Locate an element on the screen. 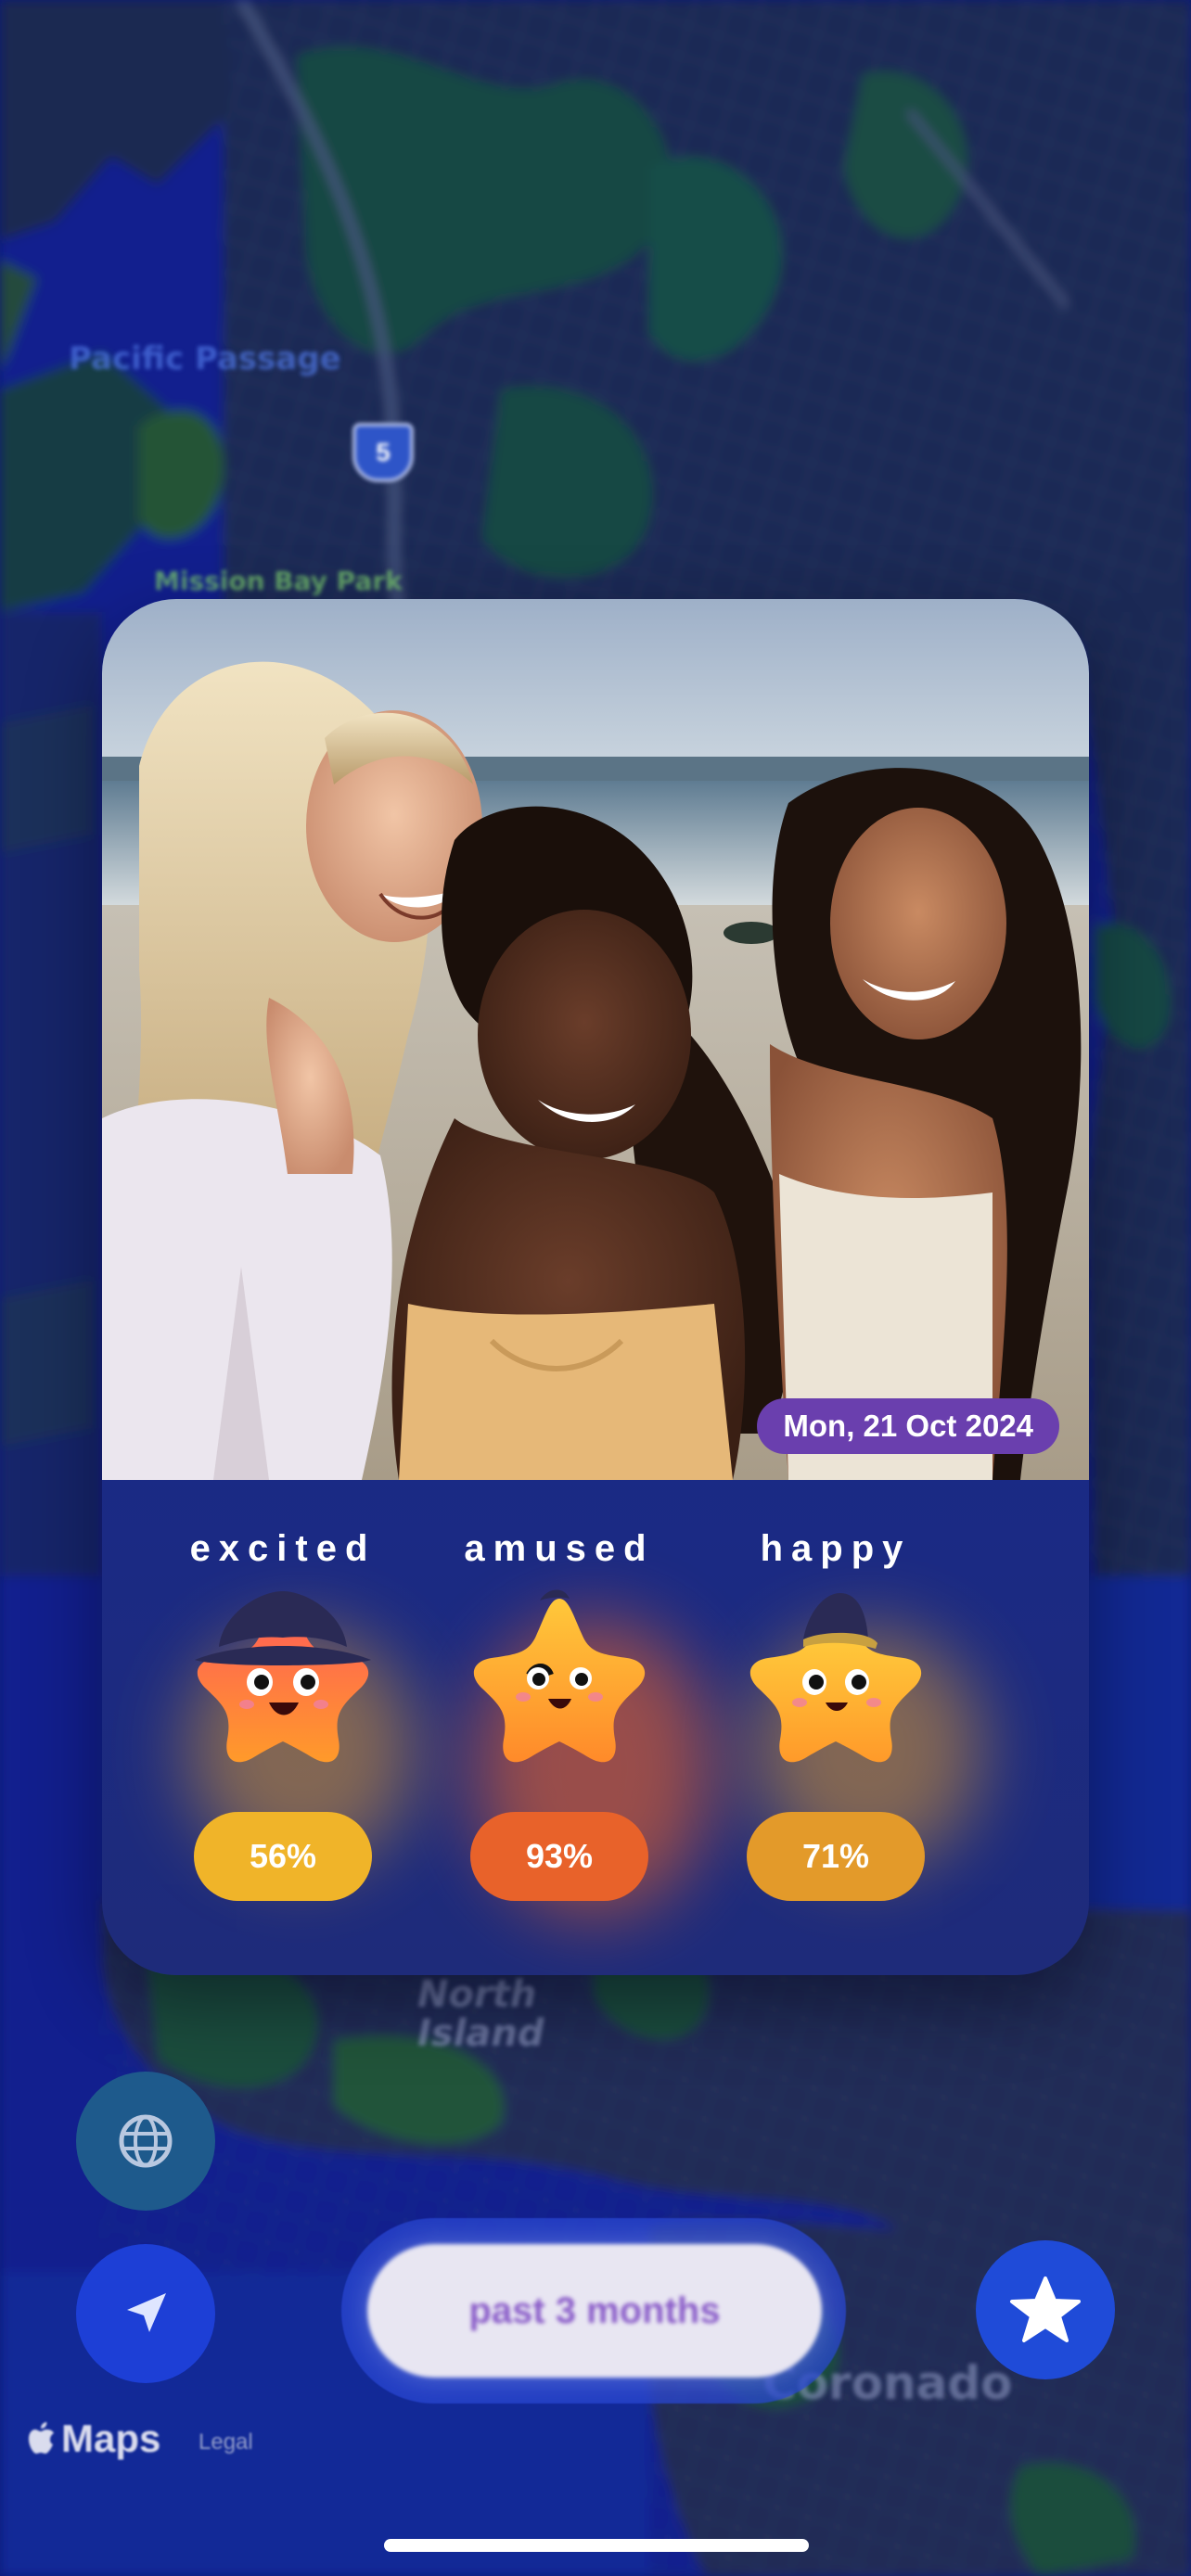 The width and height of the screenshot is (1191, 2576). time-range-button: past 3 months is located at coordinates (594, 2311).